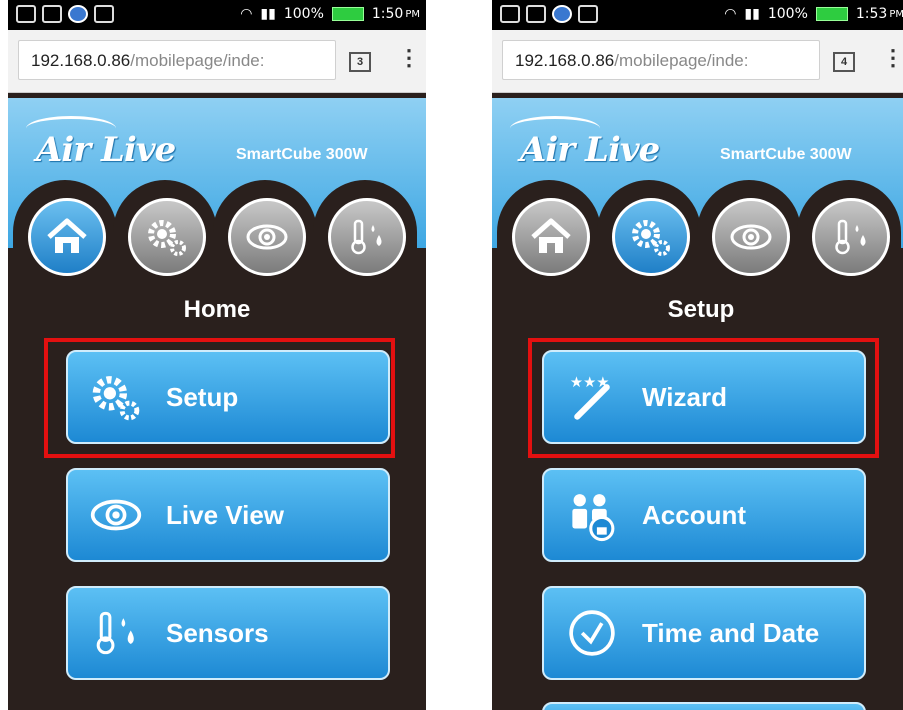  I want to click on page-title: Home, so click(217, 309).